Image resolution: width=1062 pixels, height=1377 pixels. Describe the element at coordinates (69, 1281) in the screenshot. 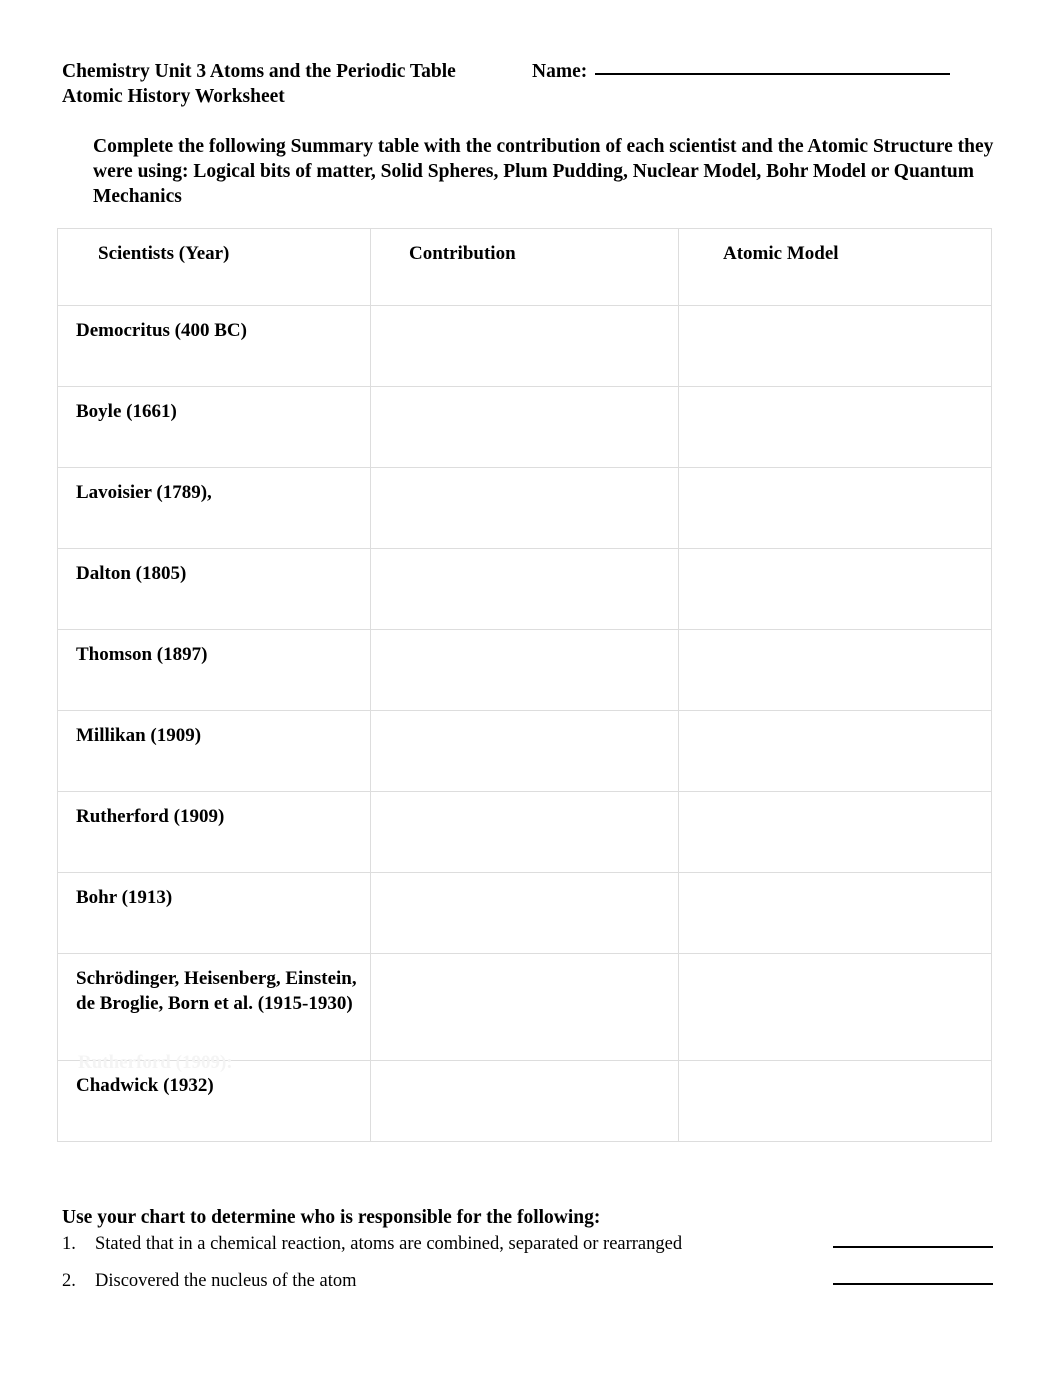

I see `question-number: 2.` at that location.